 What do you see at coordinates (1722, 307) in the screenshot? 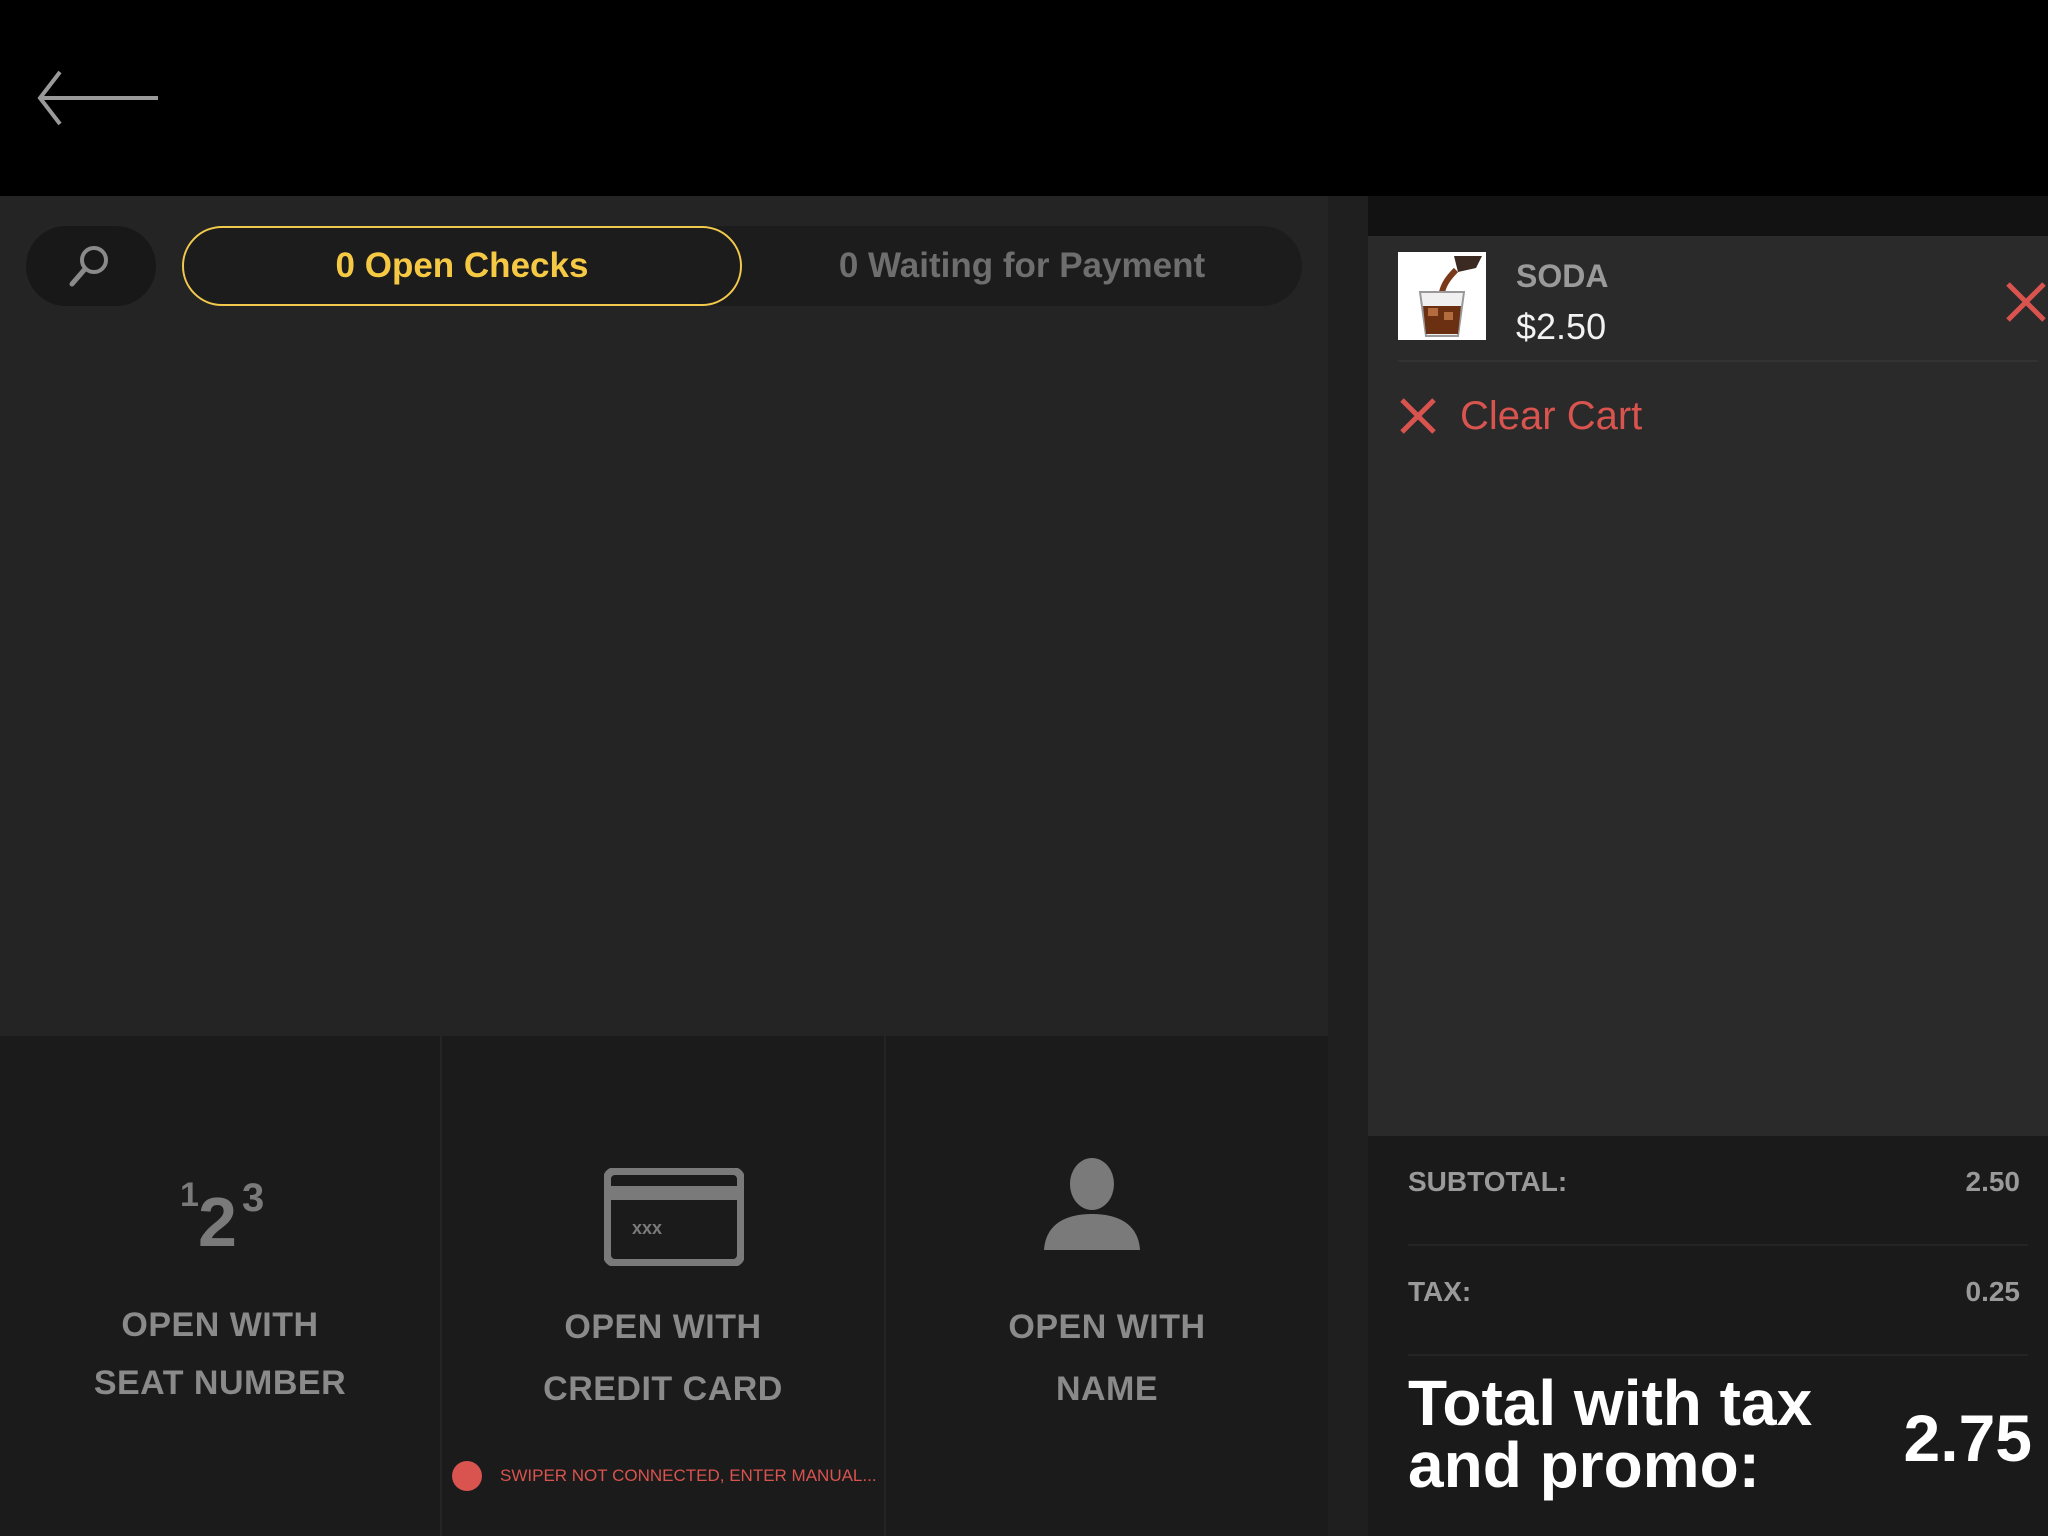
I see `cart-item: SODA $2.50` at bounding box center [1722, 307].